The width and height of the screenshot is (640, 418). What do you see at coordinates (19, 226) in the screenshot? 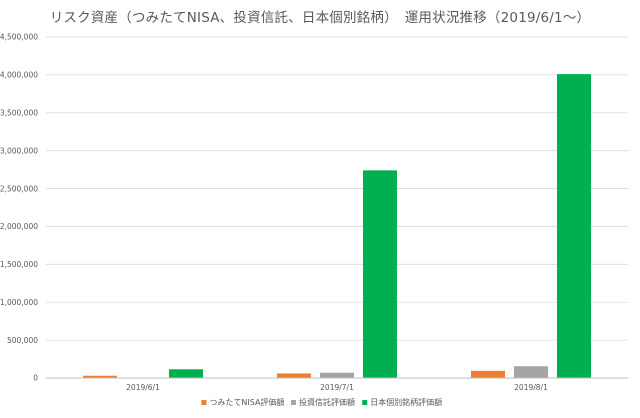
I see `y-tick-label: 2,000,000` at bounding box center [19, 226].